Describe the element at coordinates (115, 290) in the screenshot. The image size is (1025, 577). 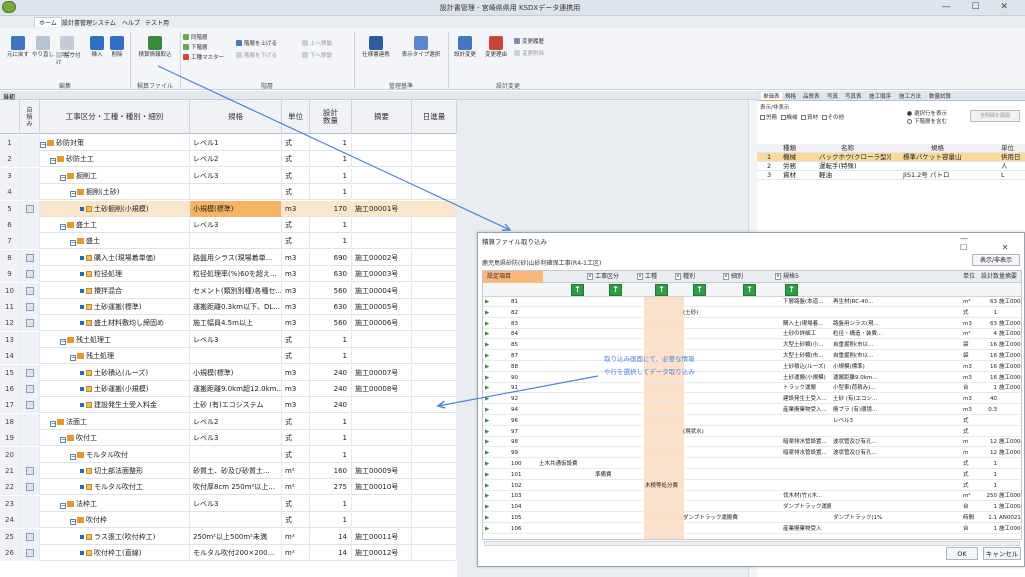
I see `work-item-cell: 攪拌混合` at that location.